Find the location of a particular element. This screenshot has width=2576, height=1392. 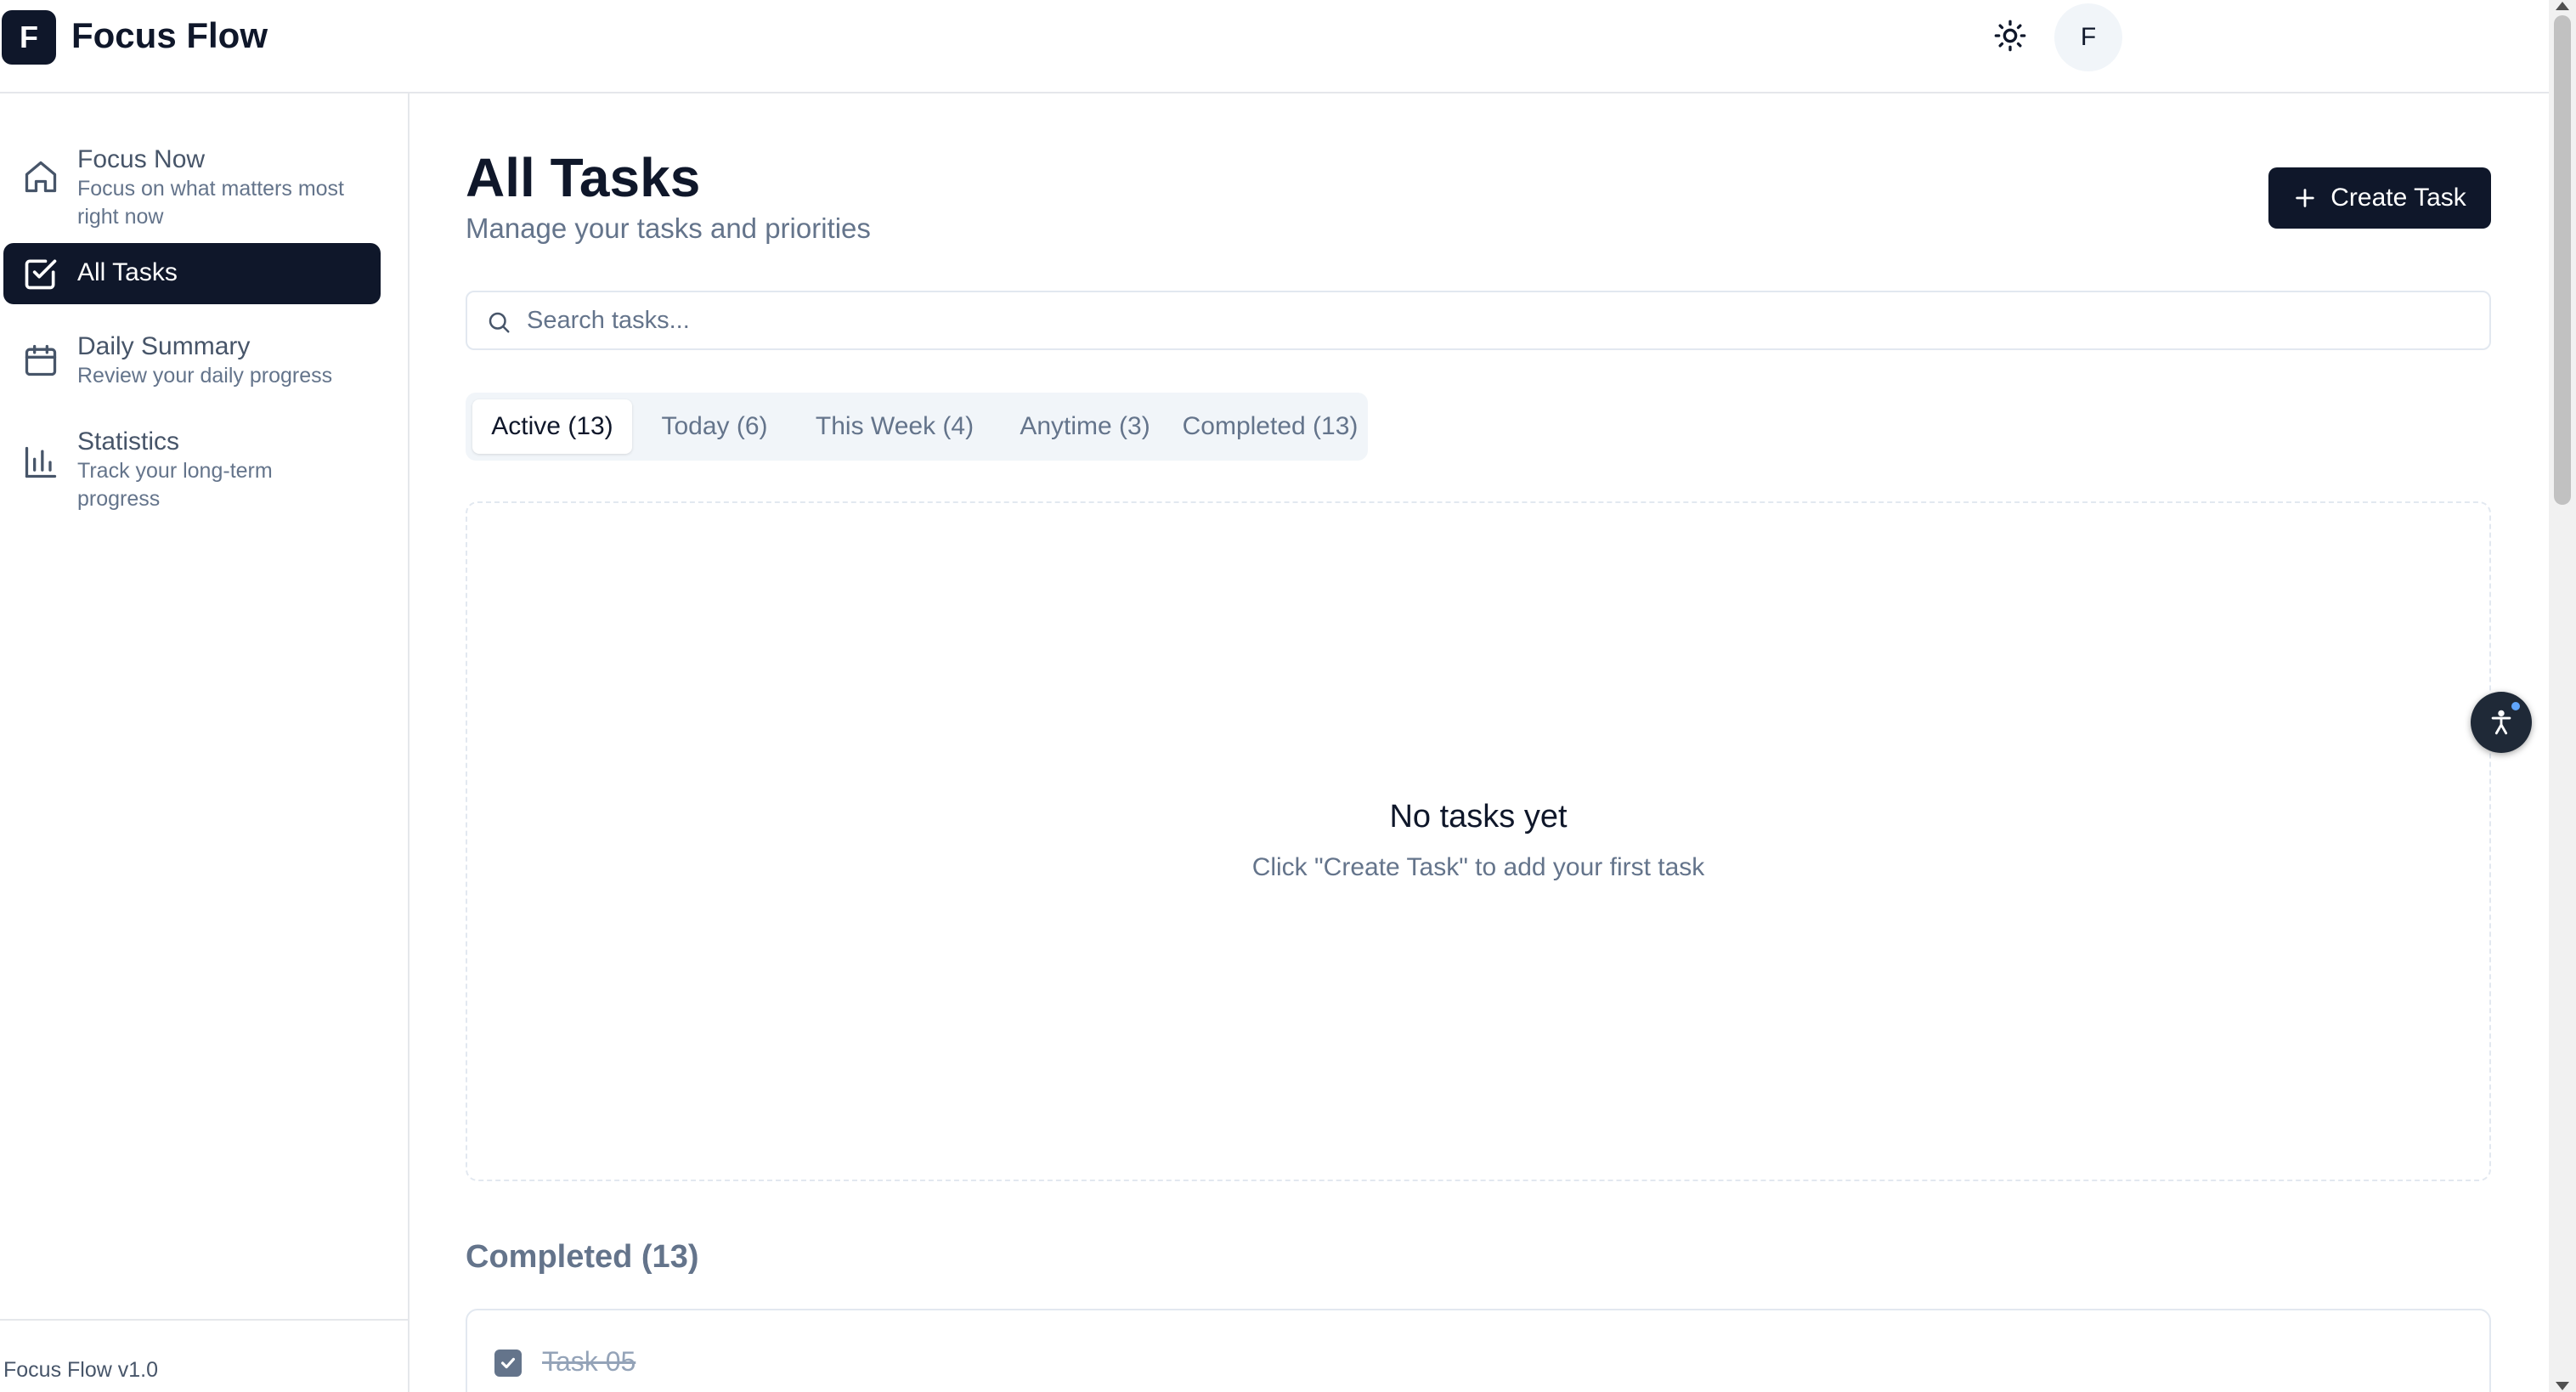

search-box is located at coordinates (1478, 320).